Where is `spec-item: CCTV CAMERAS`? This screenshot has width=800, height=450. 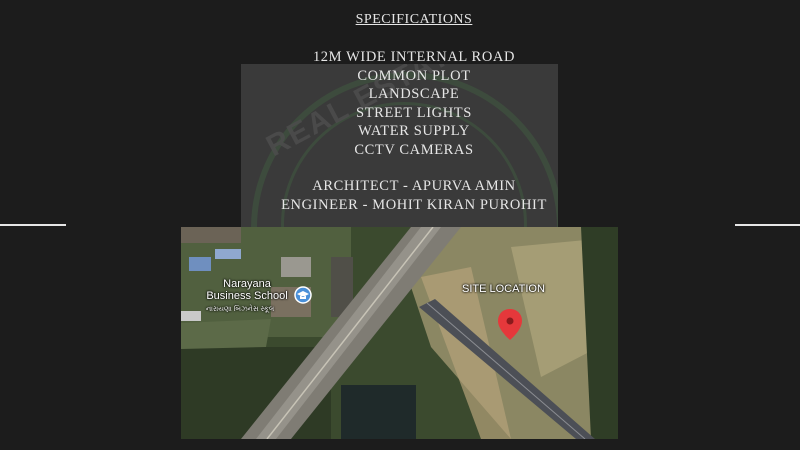
spec-item: CCTV CAMERAS is located at coordinates (414, 149).